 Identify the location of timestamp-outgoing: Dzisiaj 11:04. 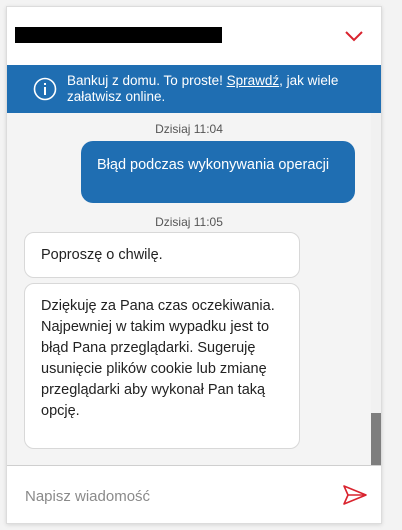
(189, 129).